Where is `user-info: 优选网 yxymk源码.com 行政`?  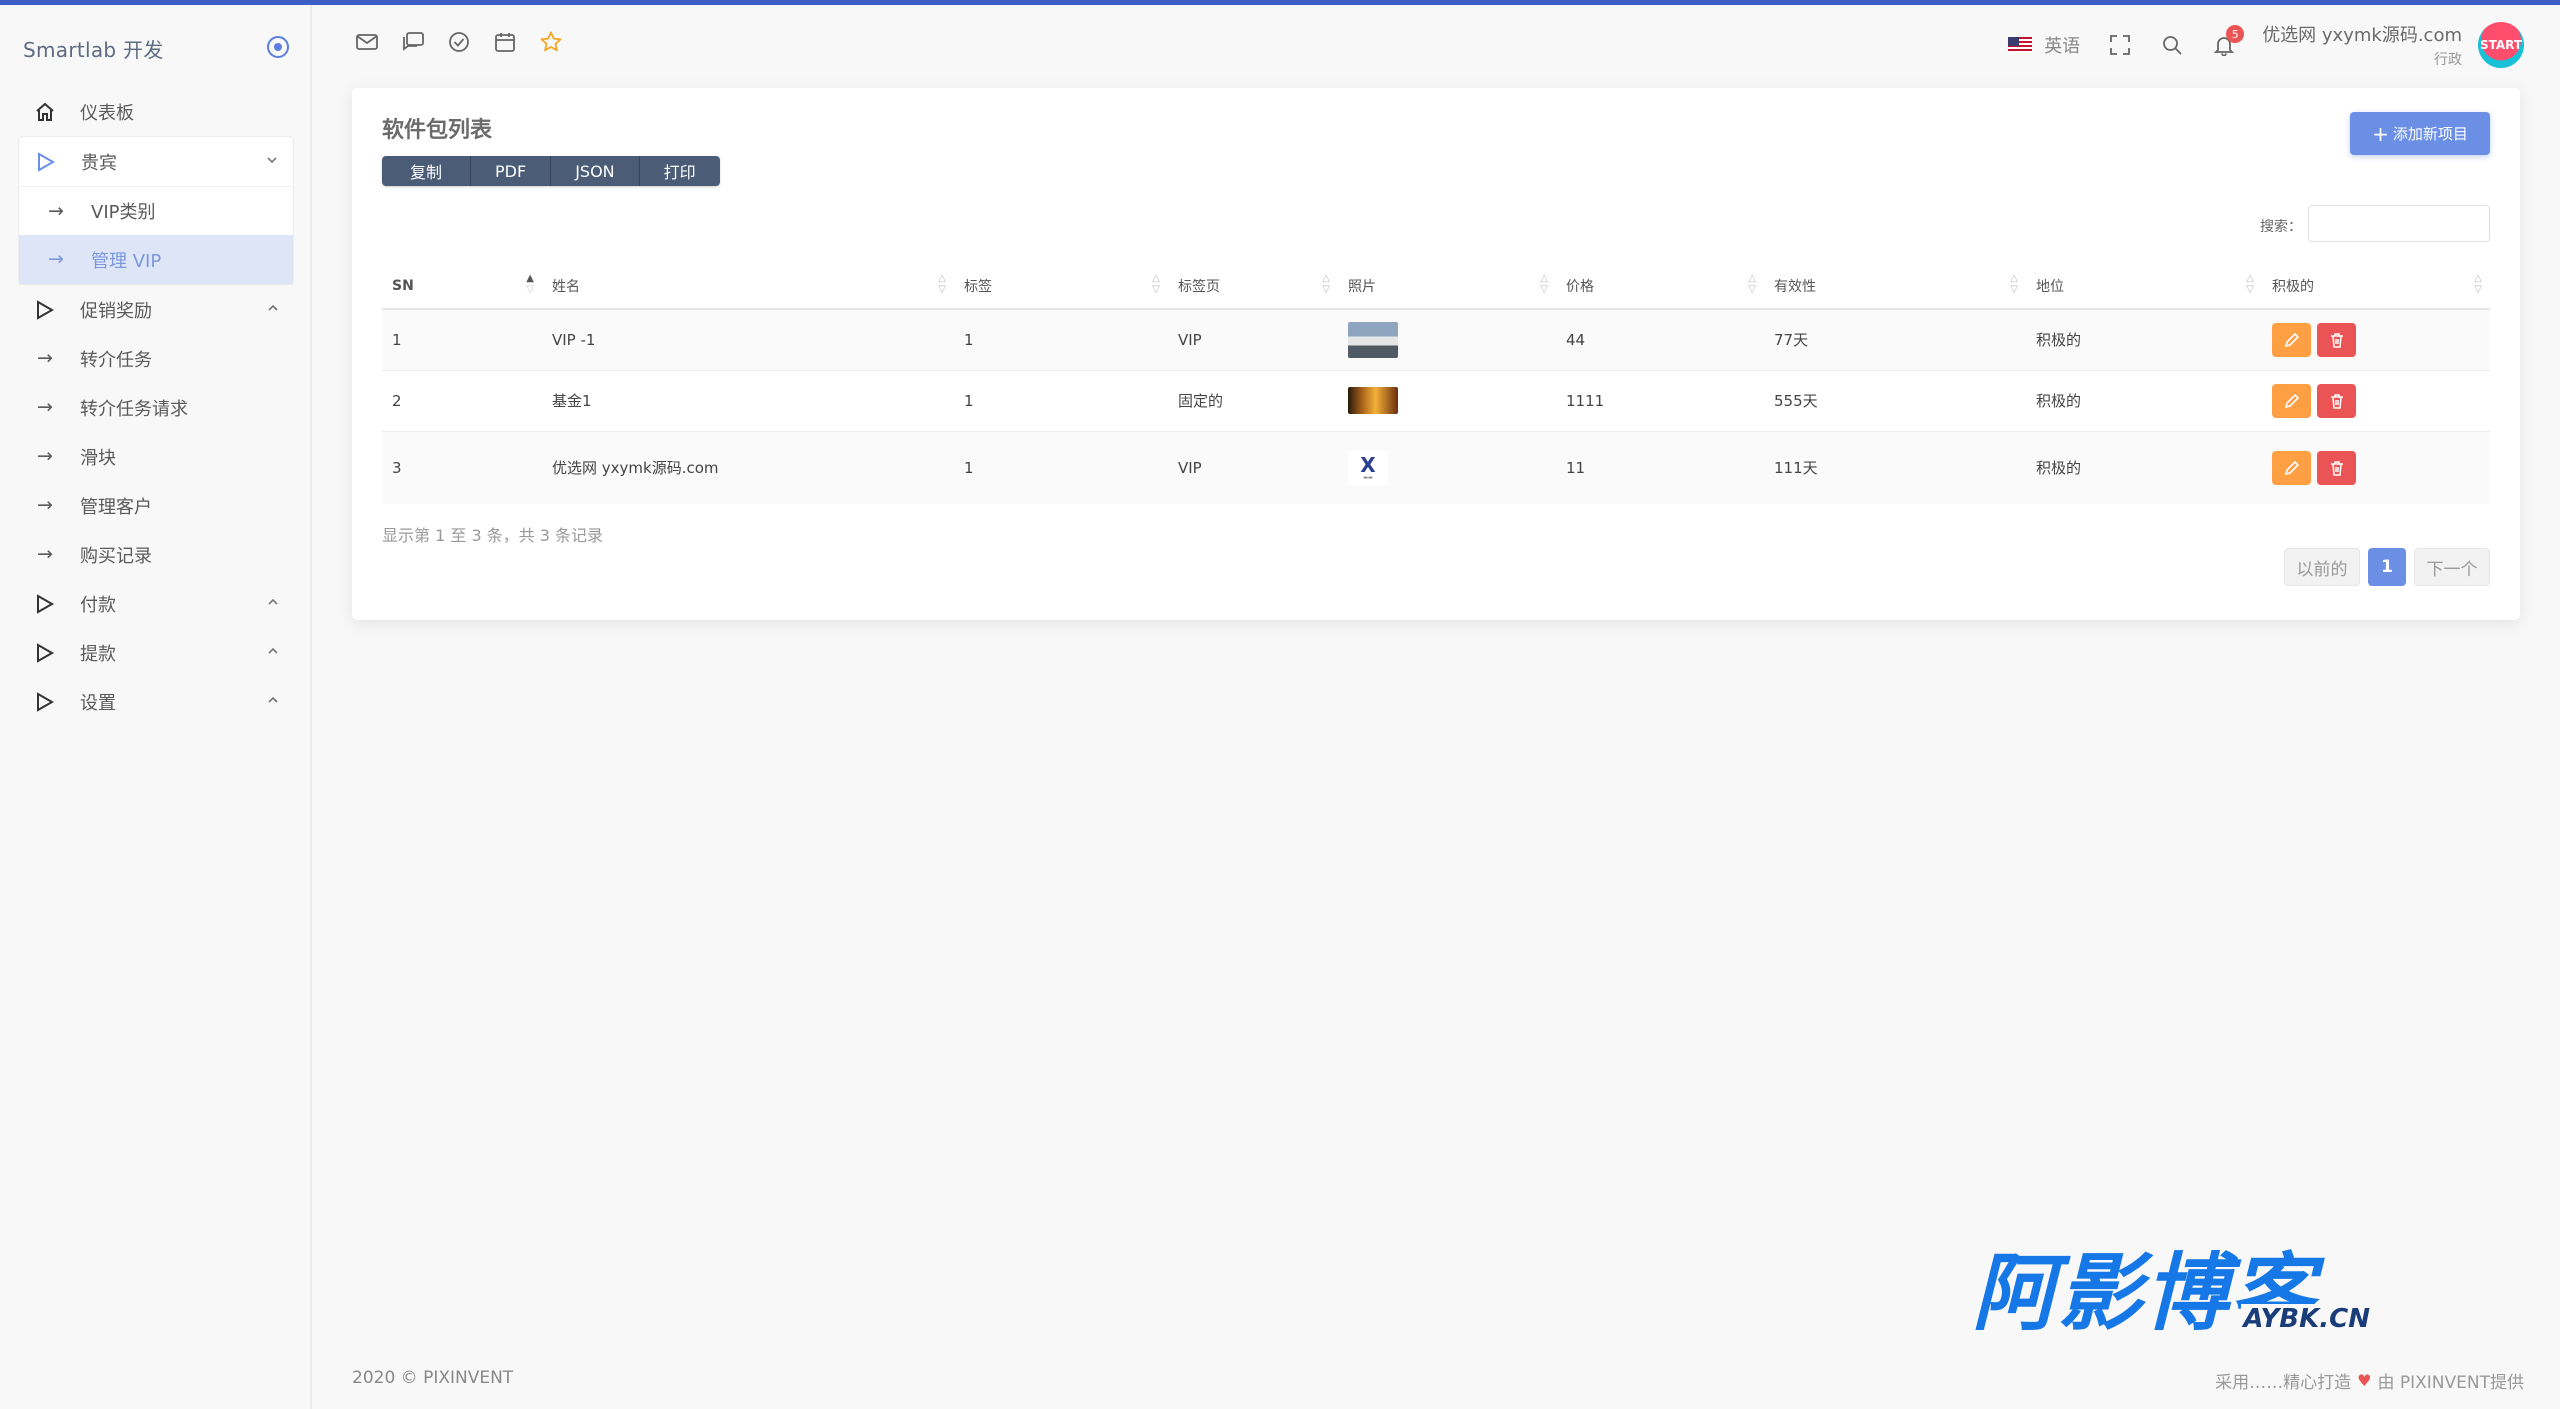
user-info: 优选网 yxymk源码.com 行政 is located at coordinates (2362, 45).